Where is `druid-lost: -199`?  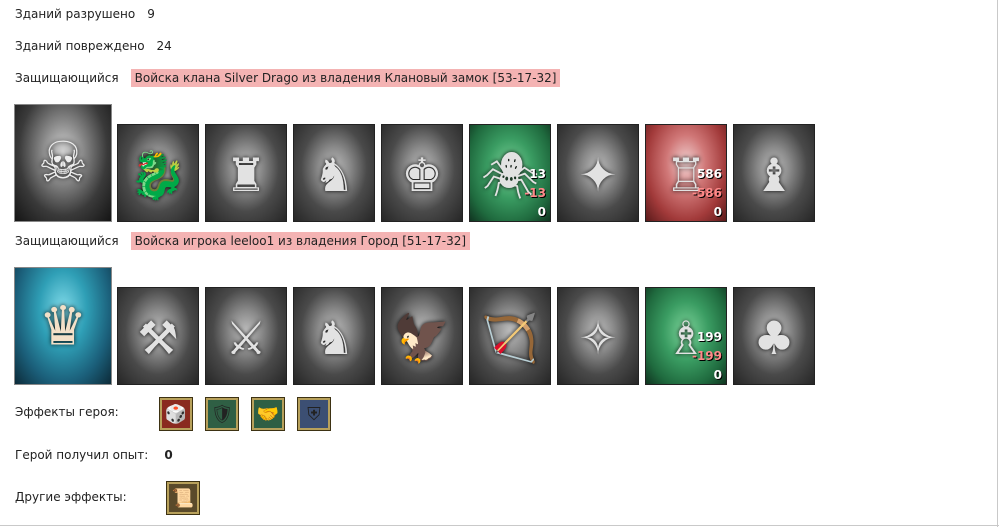
druid-lost: -199 is located at coordinates (706, 356).